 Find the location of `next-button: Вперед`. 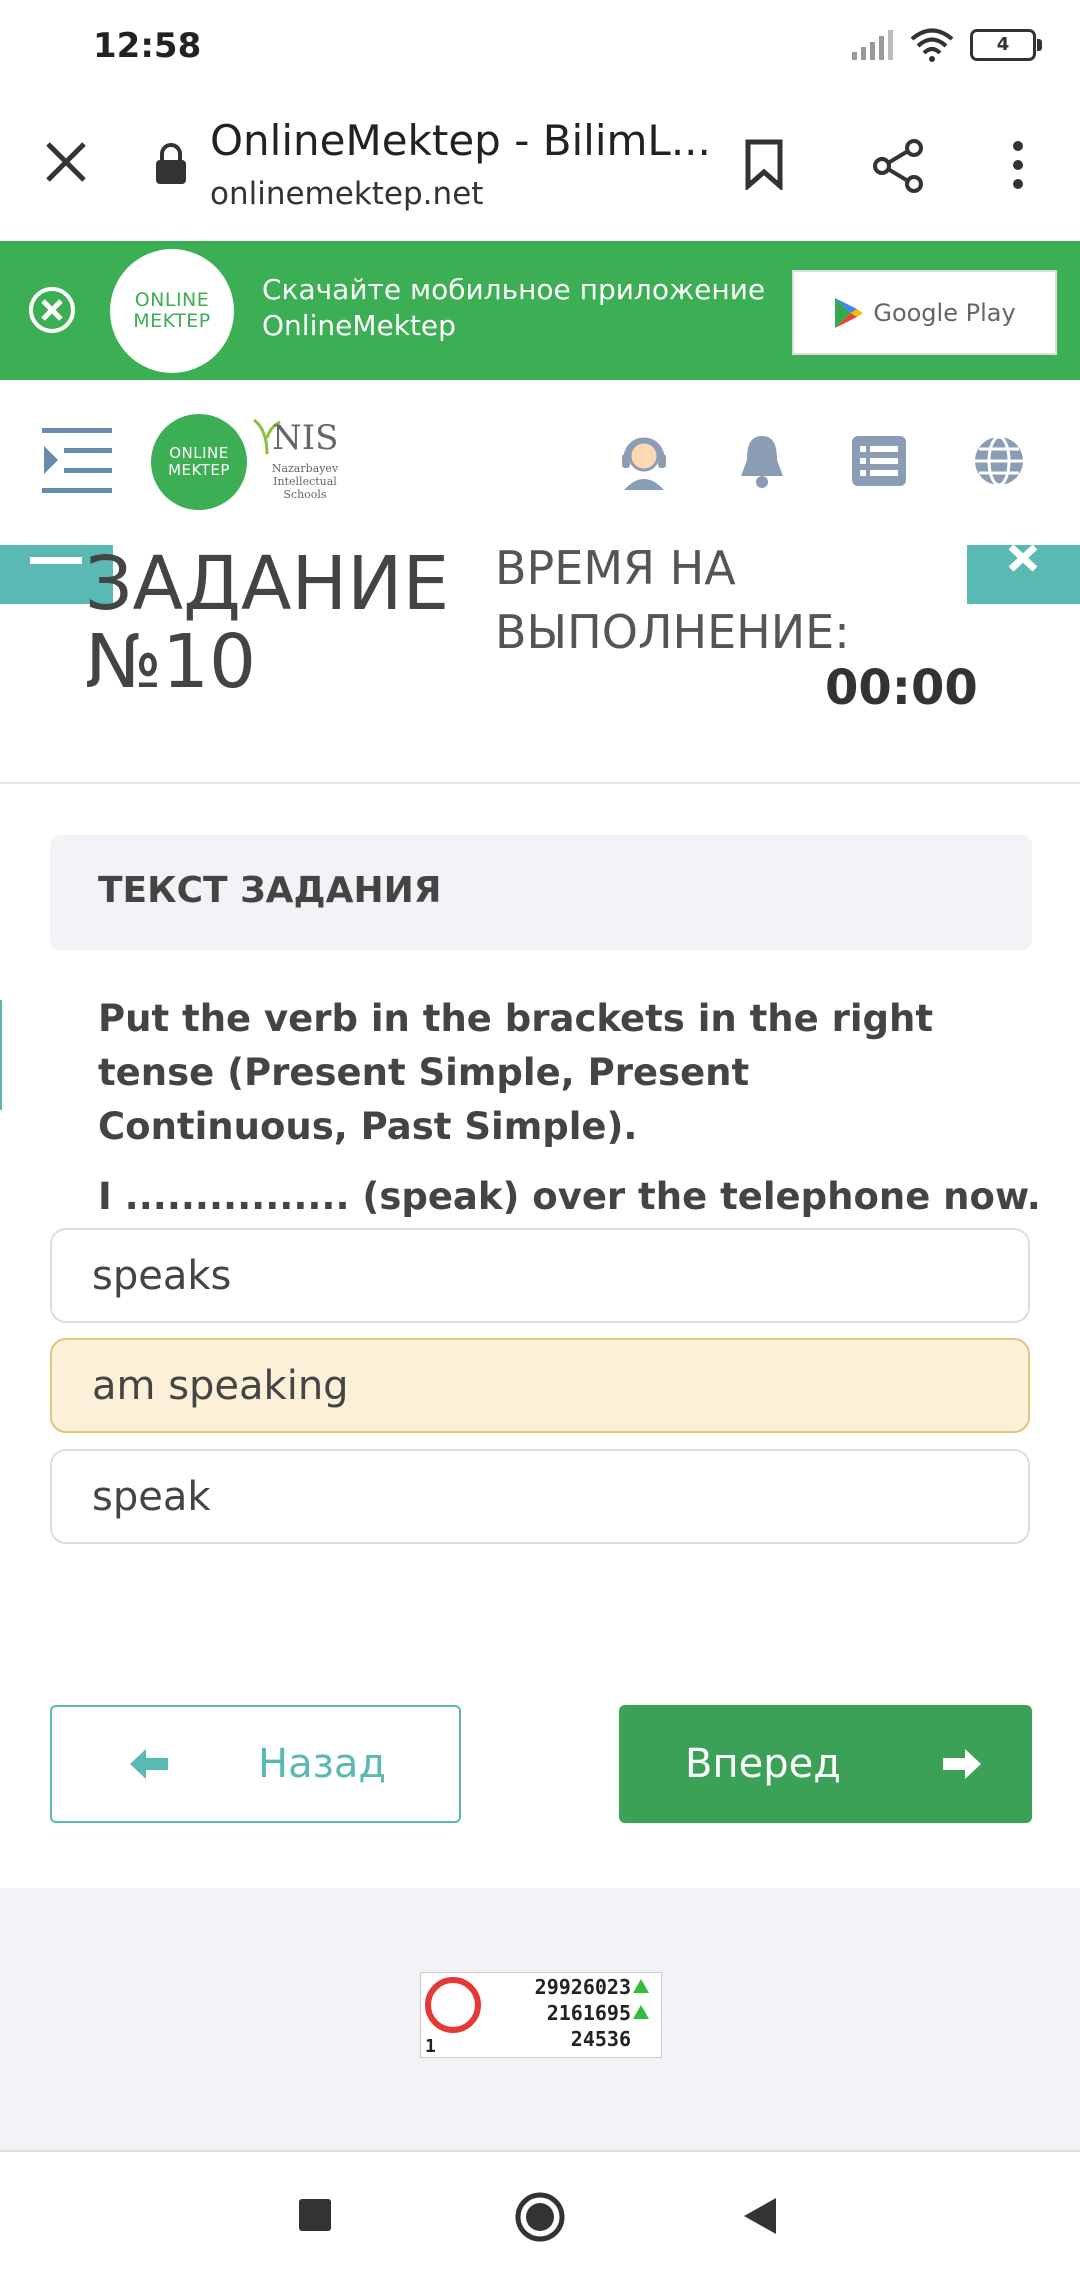

next-button: Вперед is located at coordinates (825, 1764).